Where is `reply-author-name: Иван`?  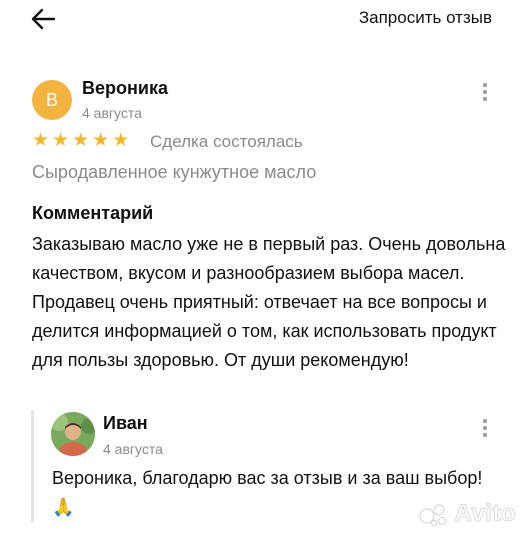
reply-author-name: Иван is located at coordinates (125, 423).